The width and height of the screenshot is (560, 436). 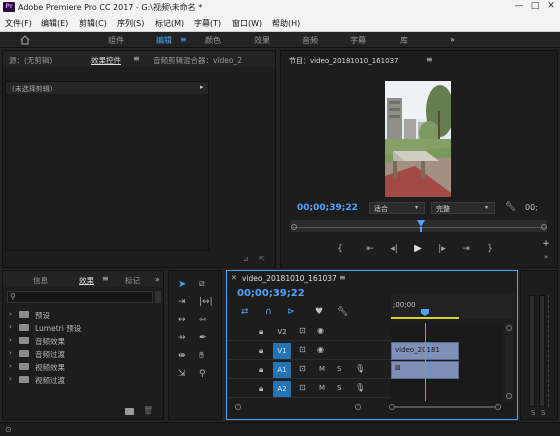 What do you see at coordinates (466, 249) in the screenshot?
I see `go-to-out-icon: ⇥` at bounding box center [466, 249].